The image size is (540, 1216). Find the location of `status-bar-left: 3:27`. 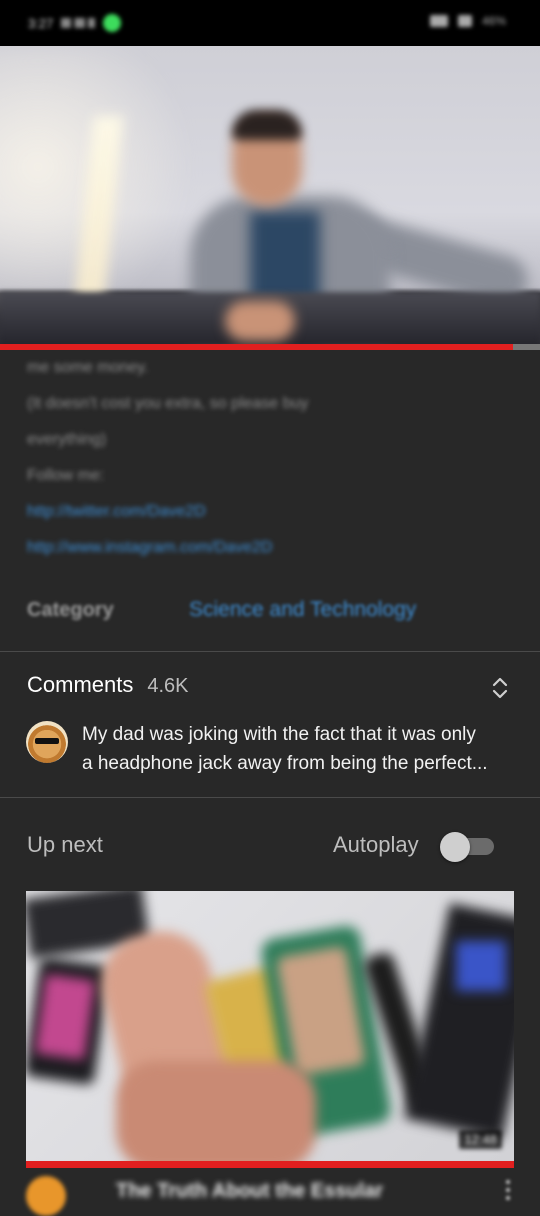

status-bar-left: 3:27 is located at coordinates (75, 23).